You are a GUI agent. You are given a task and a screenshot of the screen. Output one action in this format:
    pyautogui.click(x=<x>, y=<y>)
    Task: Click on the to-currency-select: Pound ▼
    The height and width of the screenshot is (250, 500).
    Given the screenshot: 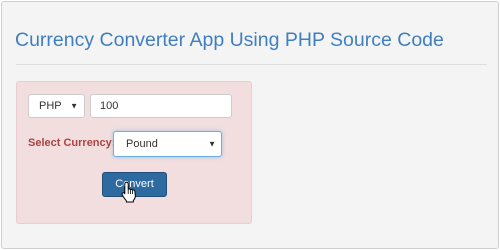 What is the action you would take?
    pyautogui.click(x=167, y=144)
    